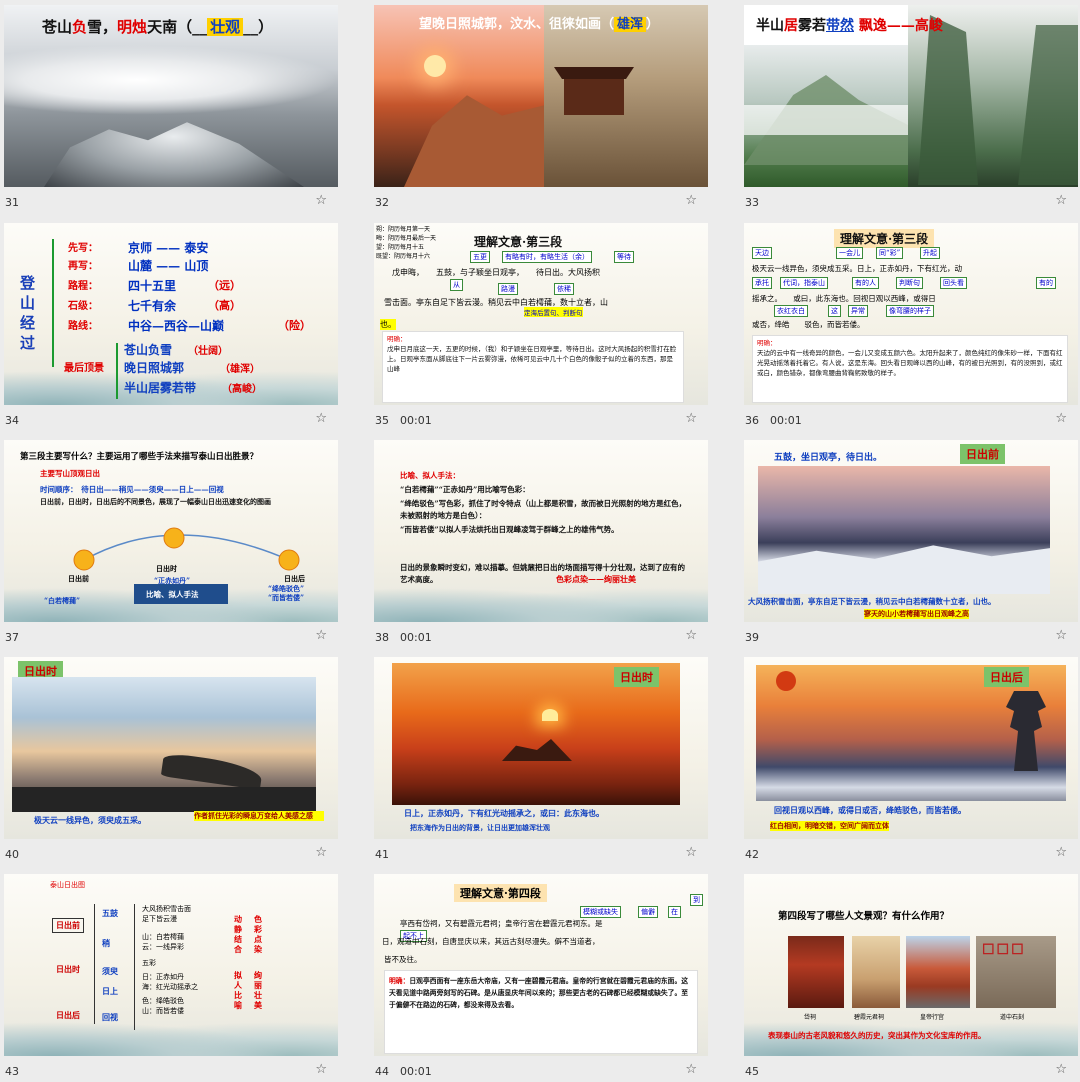 Image resolution: width=1080 pixels, height=1082 pixels. Describe the element at coordinates (132, 489) in the screenshot. I see `time-order: 时间顺序： 待日出——稍见——须臾——日上——回视` at that location.